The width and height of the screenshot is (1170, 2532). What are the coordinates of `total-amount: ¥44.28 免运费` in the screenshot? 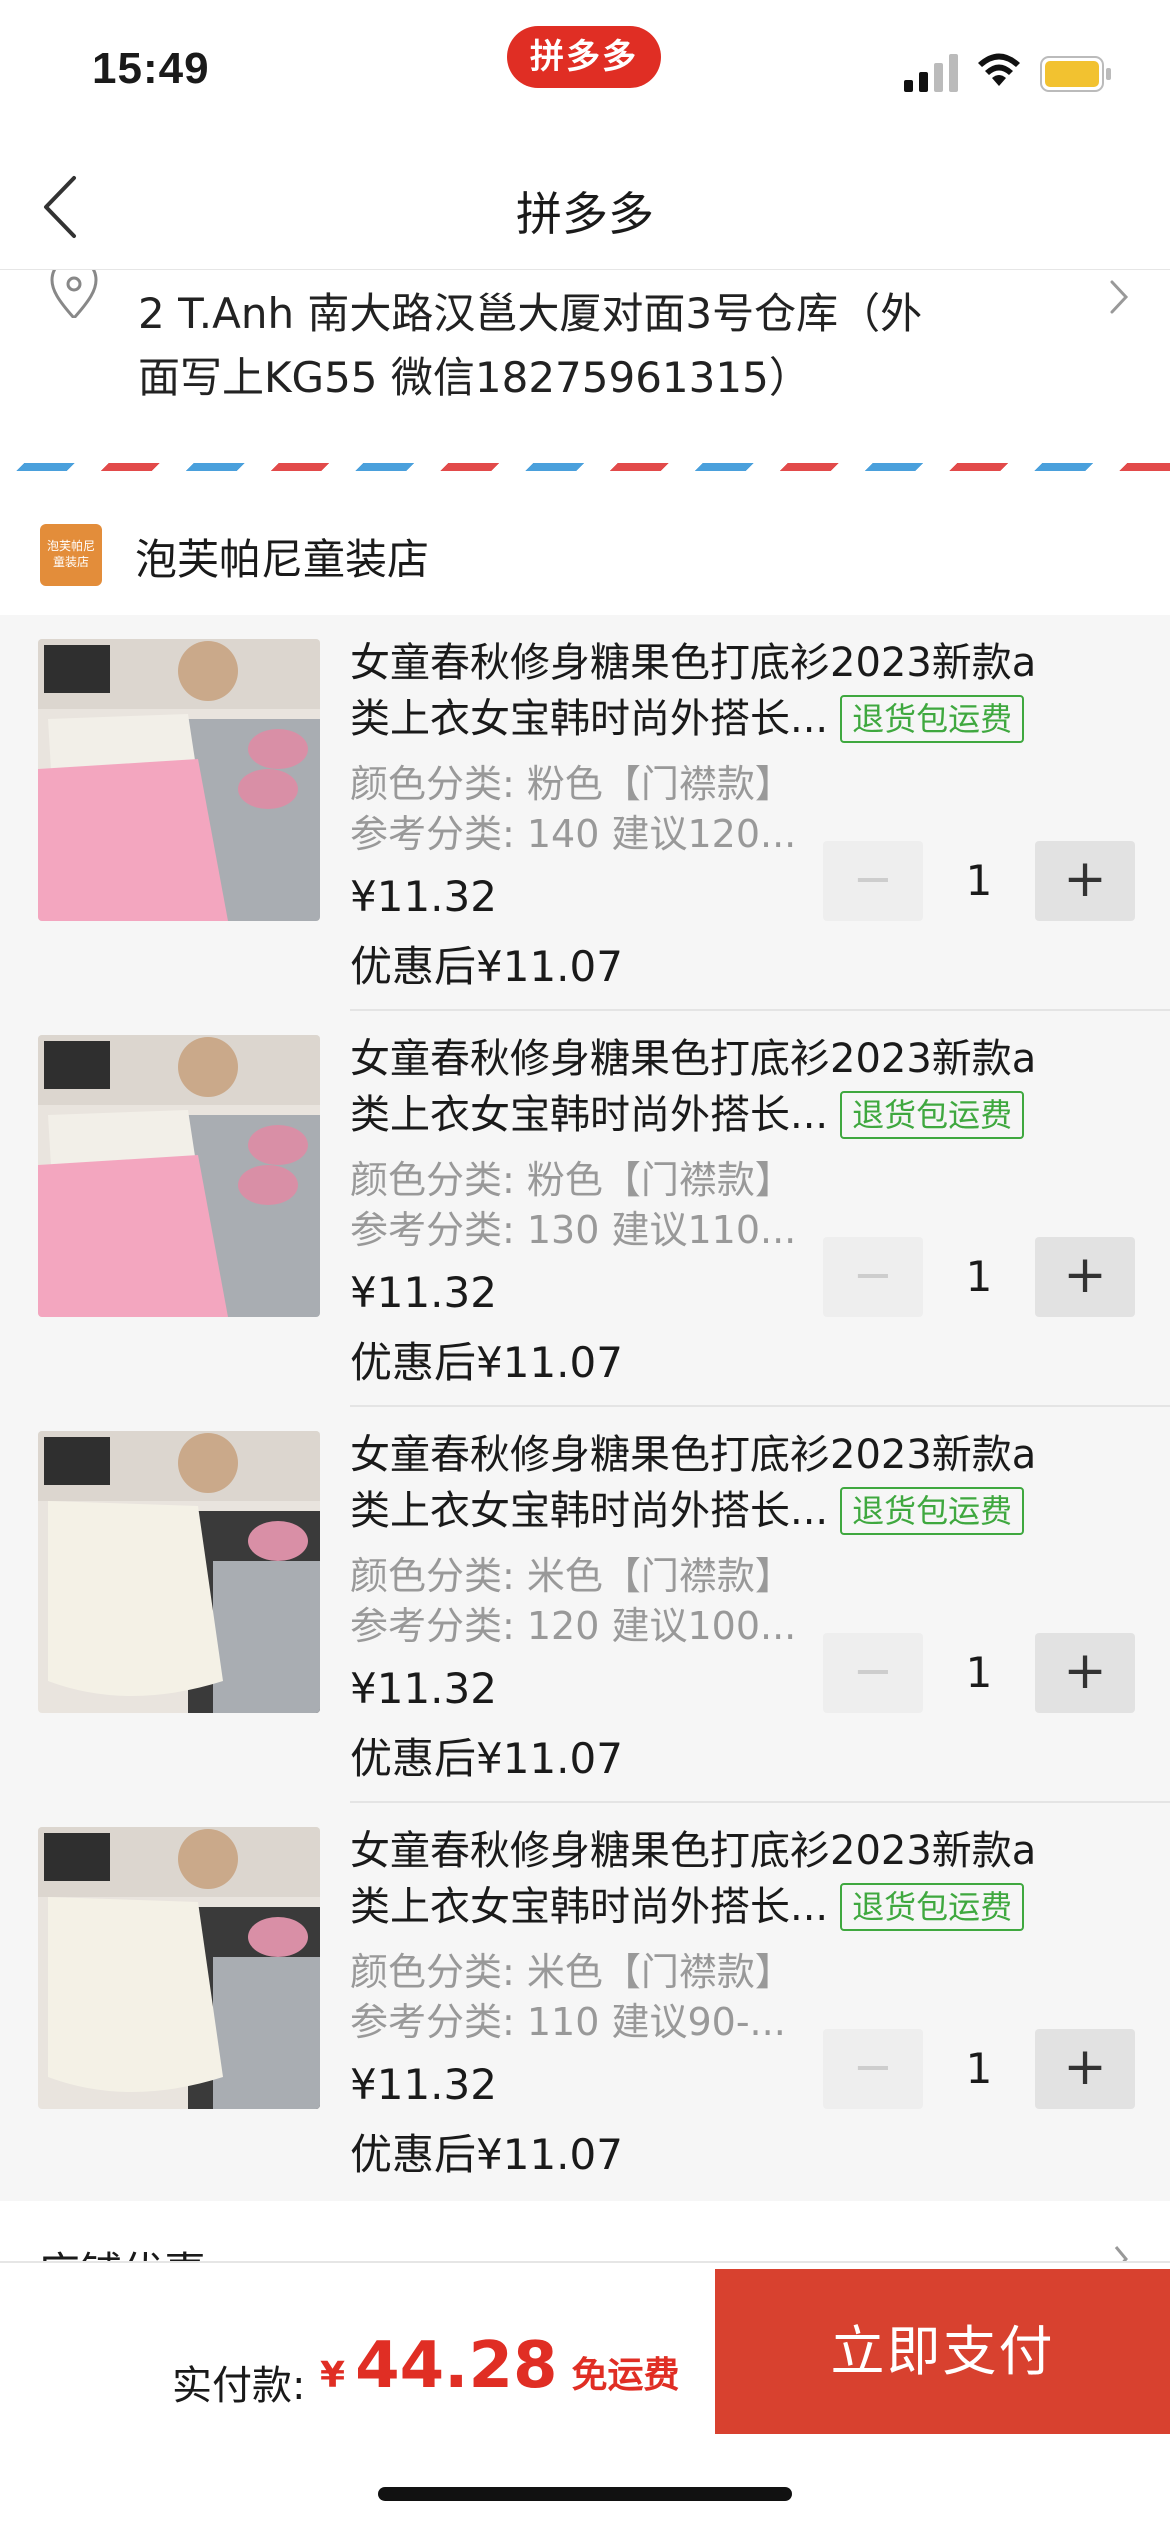 It's located at (500, 2366).